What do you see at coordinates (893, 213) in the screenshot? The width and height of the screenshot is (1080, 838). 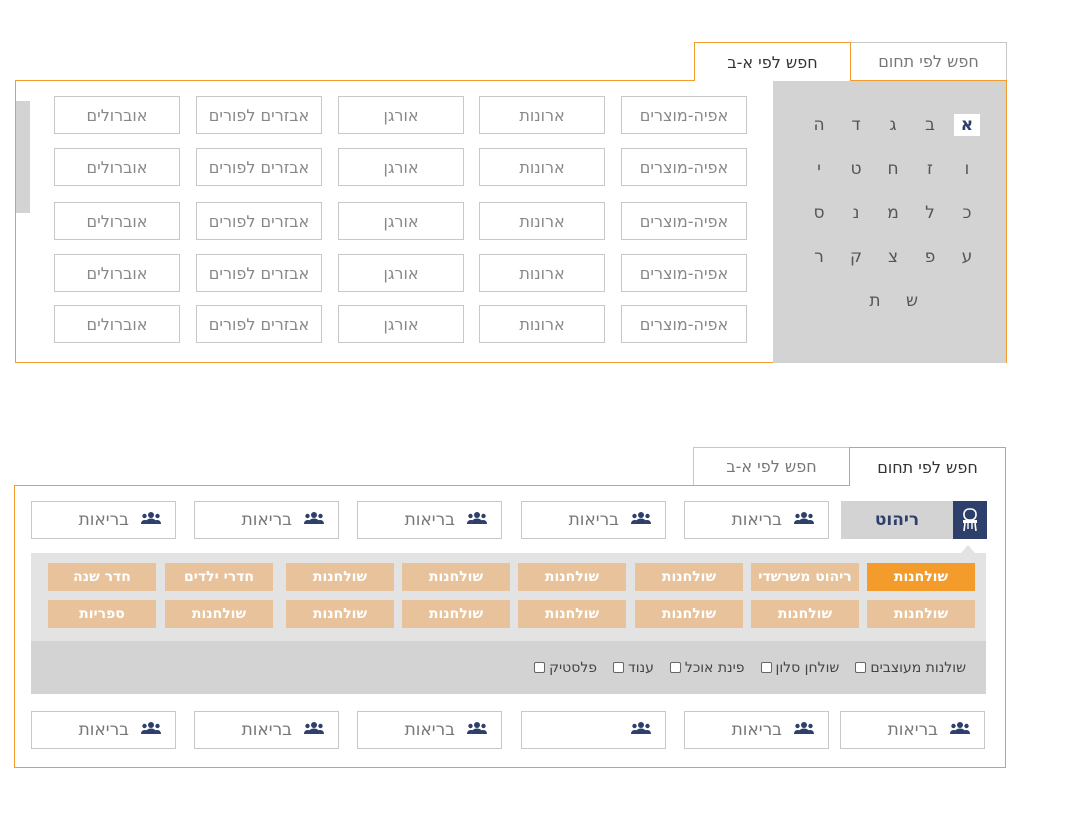 I see `letter-12: מ` at bounding box center [893, 213].